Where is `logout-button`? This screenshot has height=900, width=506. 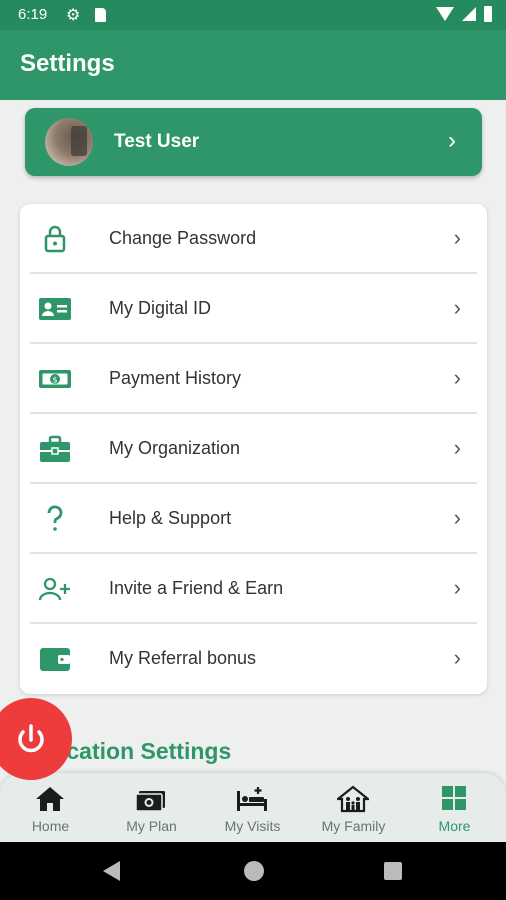
logout-button is located at coordinates (36, 739).